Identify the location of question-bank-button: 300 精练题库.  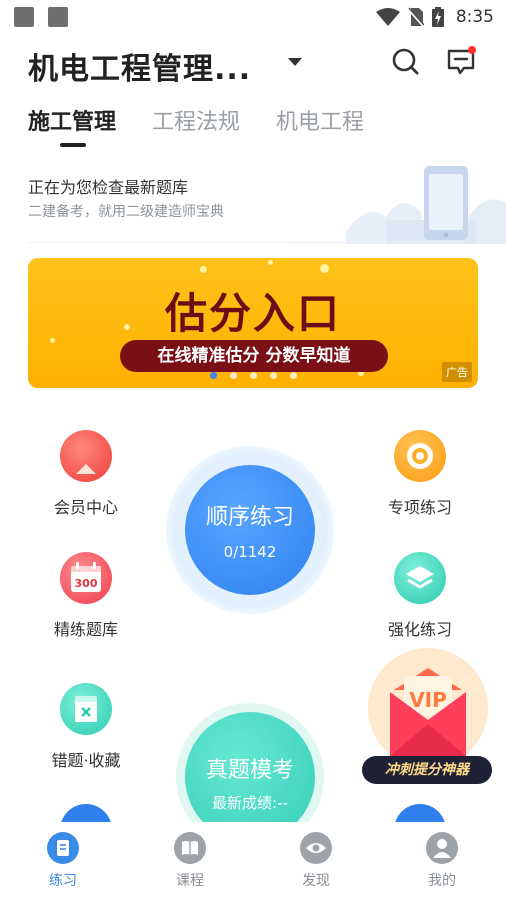
(86, 596).